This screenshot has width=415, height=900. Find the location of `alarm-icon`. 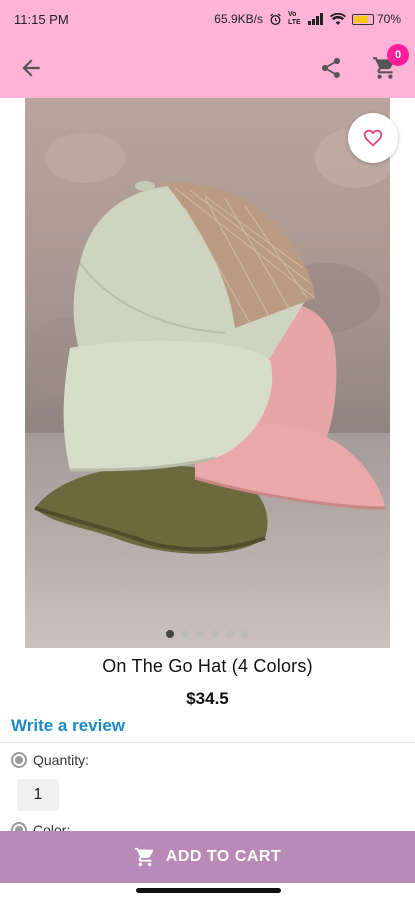

alarm-icon is located at coordinates (275, 19).